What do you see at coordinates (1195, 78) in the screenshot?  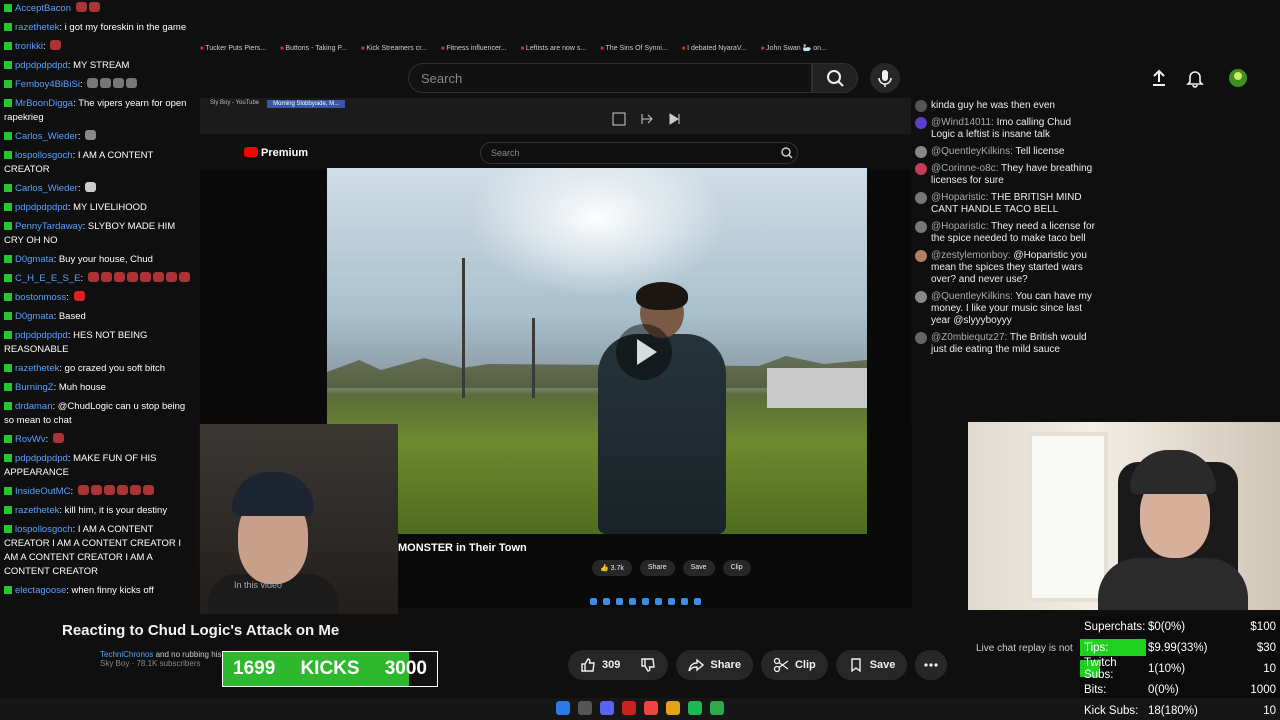 I see `notifications-button` at bounding box center [1195, 78].